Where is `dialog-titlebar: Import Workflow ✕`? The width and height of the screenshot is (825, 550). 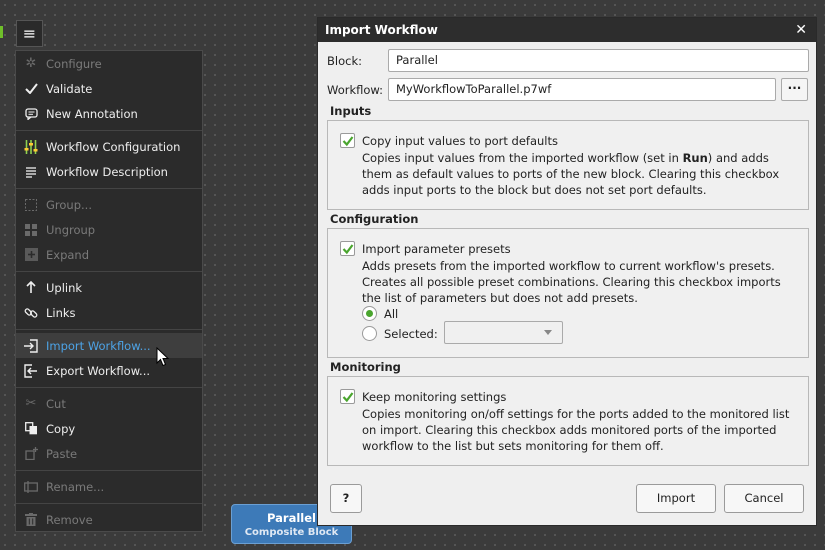 dialog-titlebar: Import Workflow ✕ is located at coordinates (567, 30).